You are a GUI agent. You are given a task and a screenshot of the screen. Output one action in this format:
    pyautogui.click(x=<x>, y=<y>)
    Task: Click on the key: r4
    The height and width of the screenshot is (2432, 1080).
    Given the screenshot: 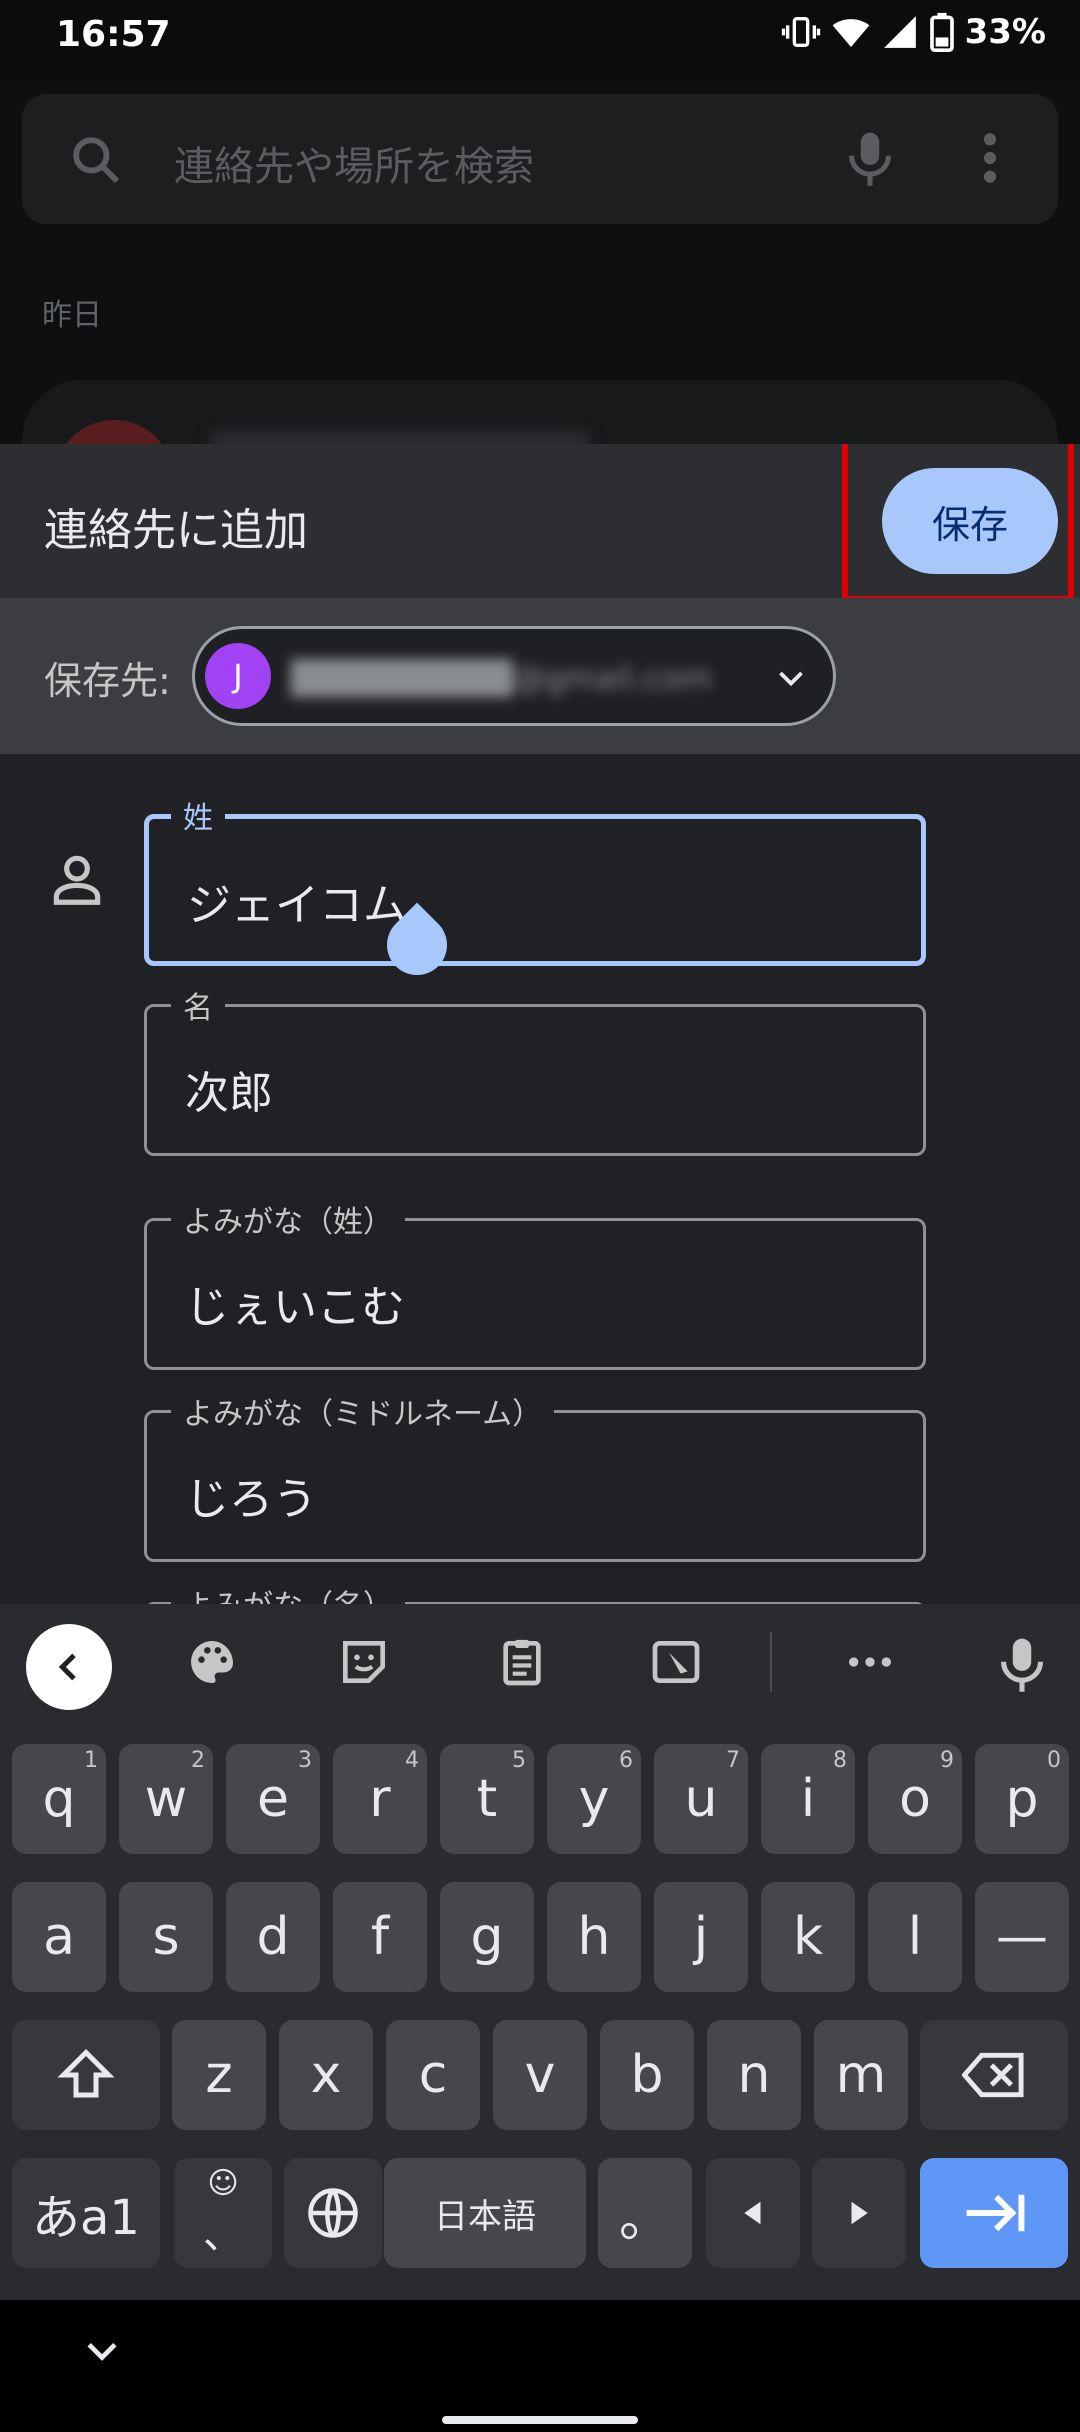 What is the action you would take?
    pyautogui.click(x=380, y=1799)
    